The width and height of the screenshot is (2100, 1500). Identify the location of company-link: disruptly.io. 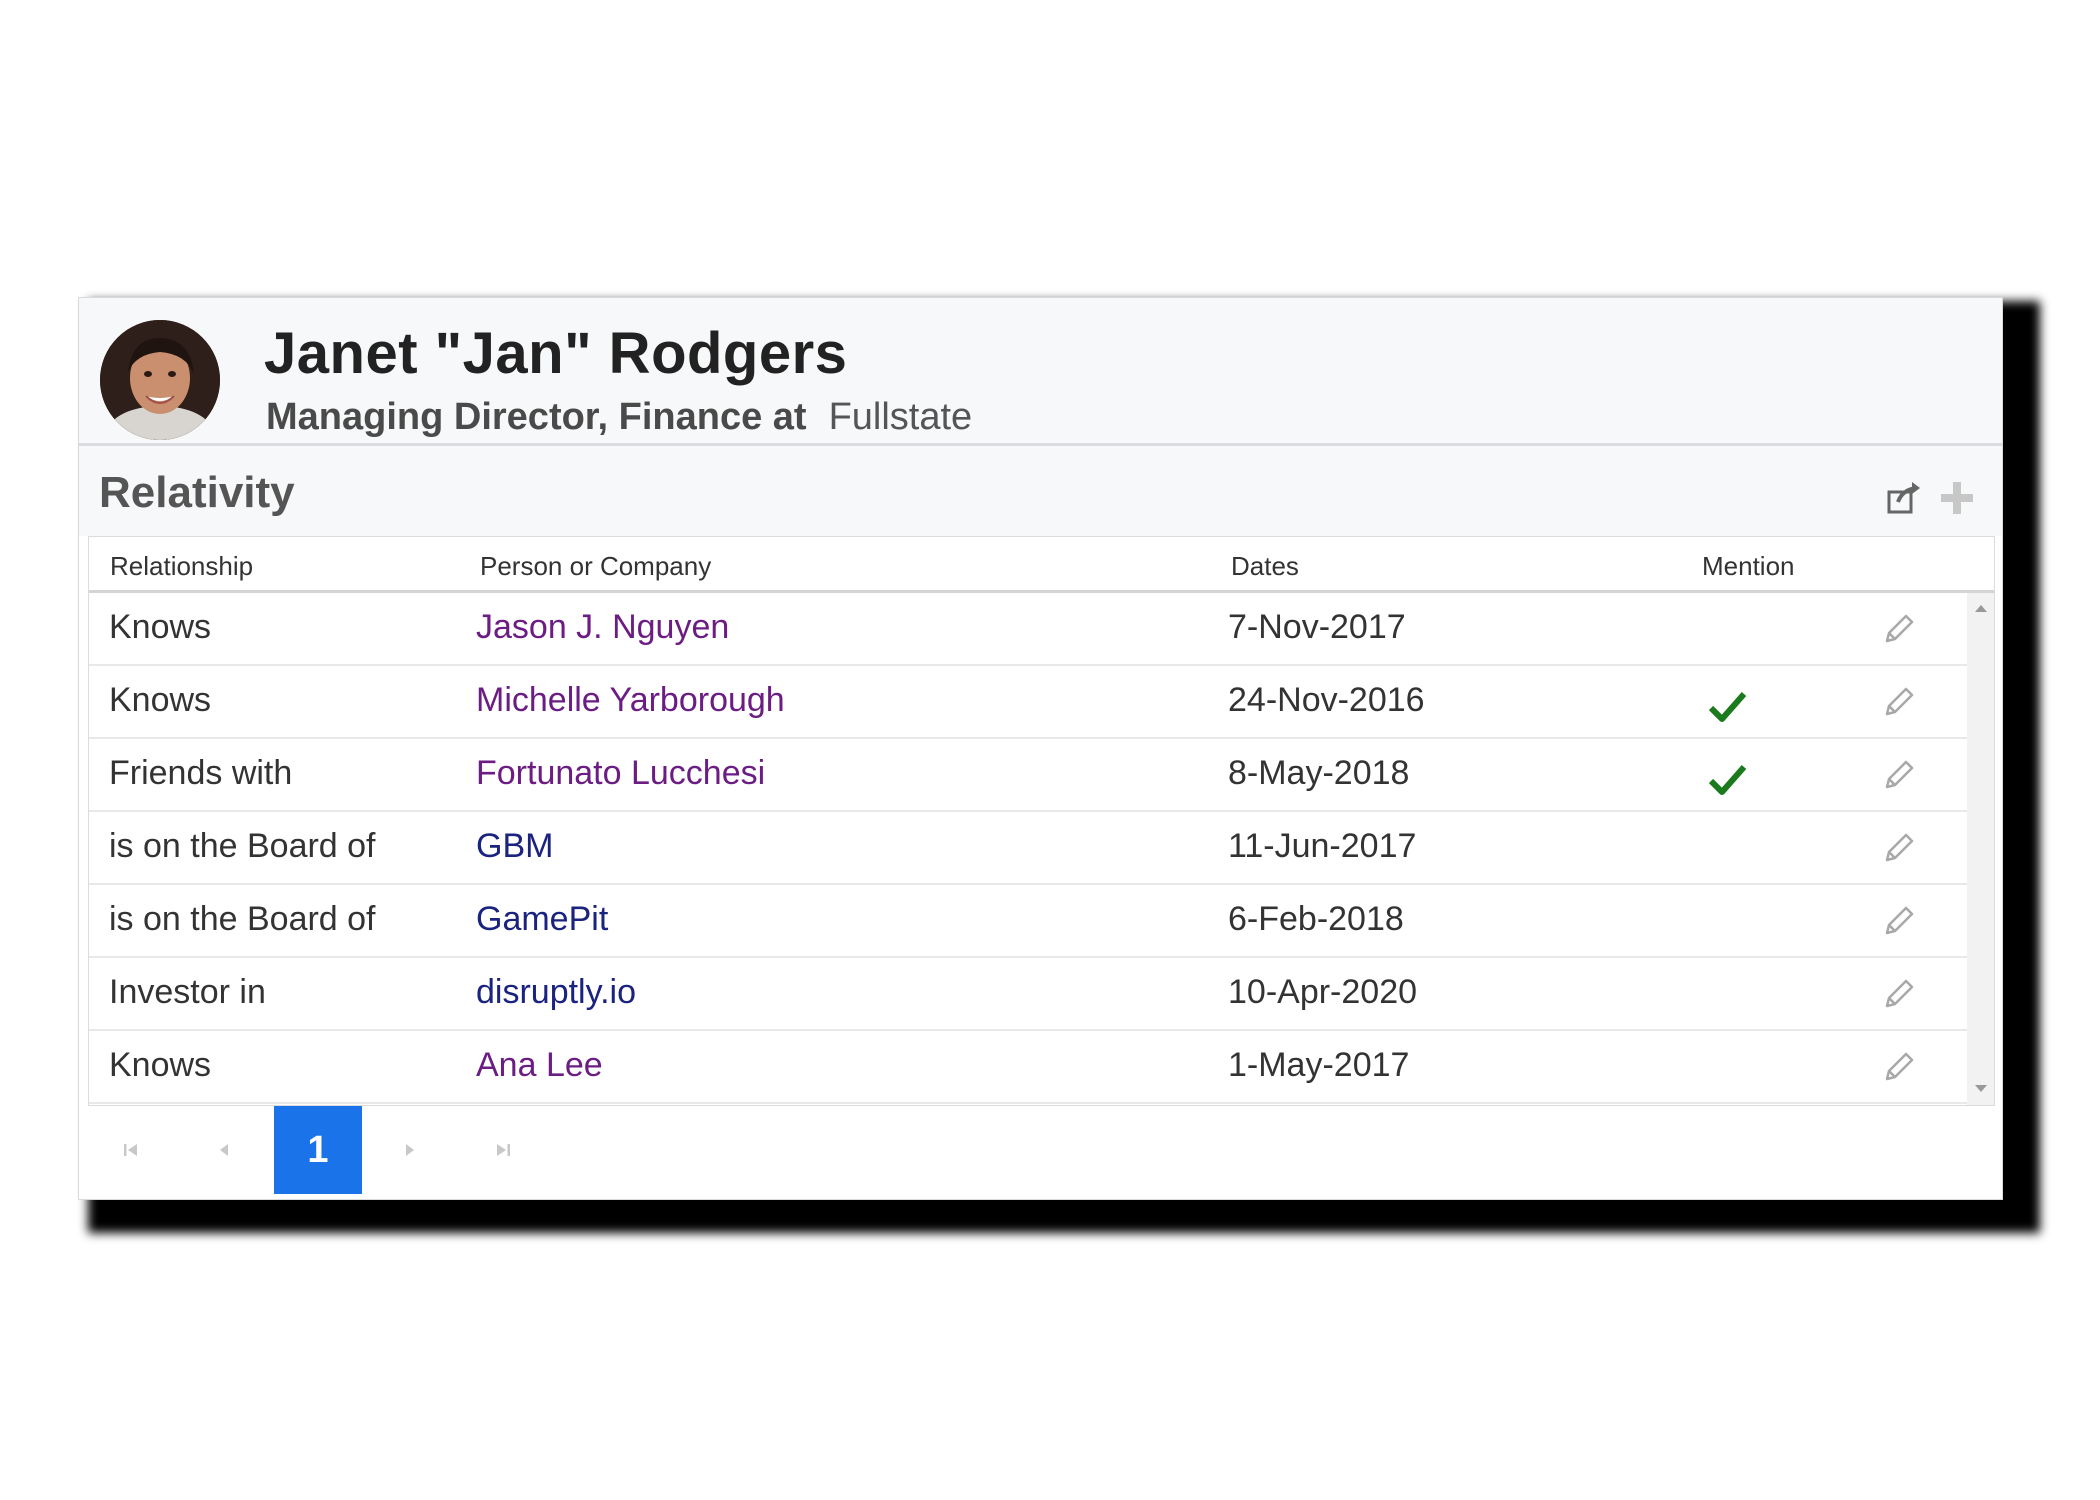
(556, 992).